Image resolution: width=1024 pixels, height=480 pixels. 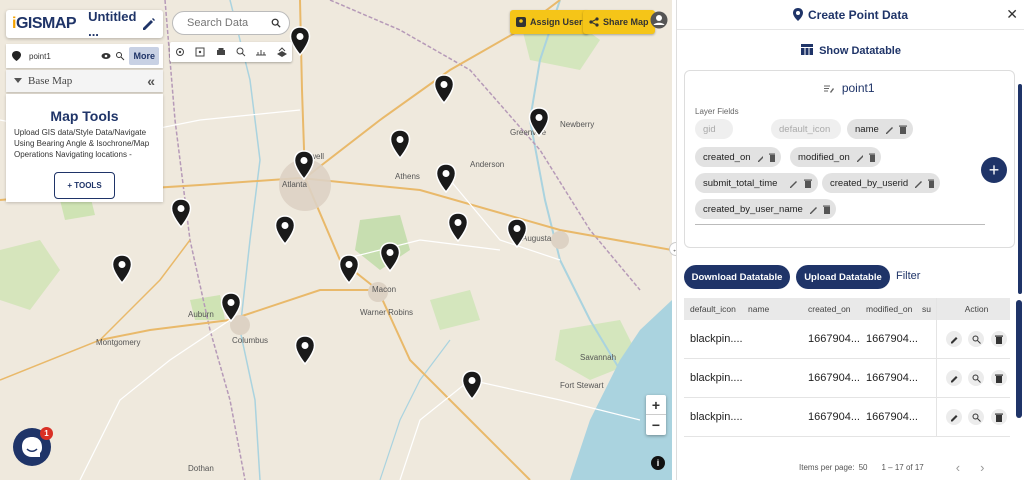 I want to click on edit-layer-icon, so click(x=829, y=88).